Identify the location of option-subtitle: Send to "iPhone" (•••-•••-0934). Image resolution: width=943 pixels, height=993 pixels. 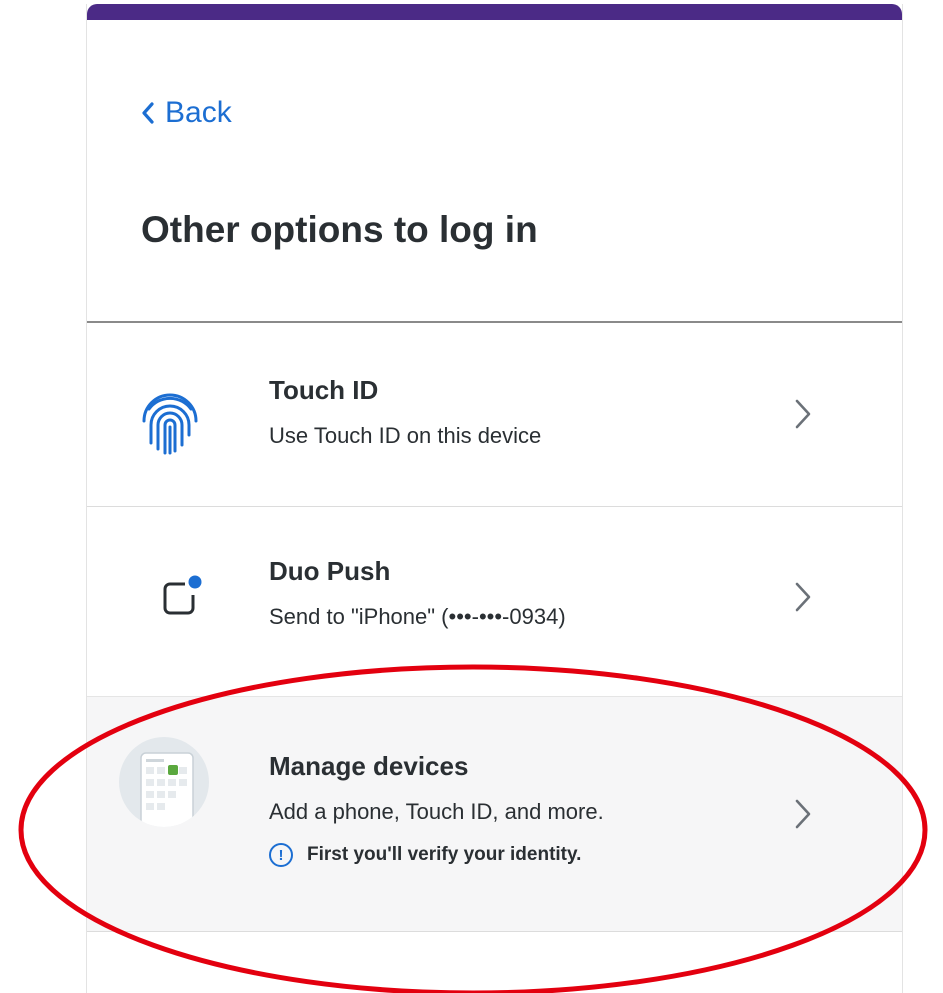
(417, 616).